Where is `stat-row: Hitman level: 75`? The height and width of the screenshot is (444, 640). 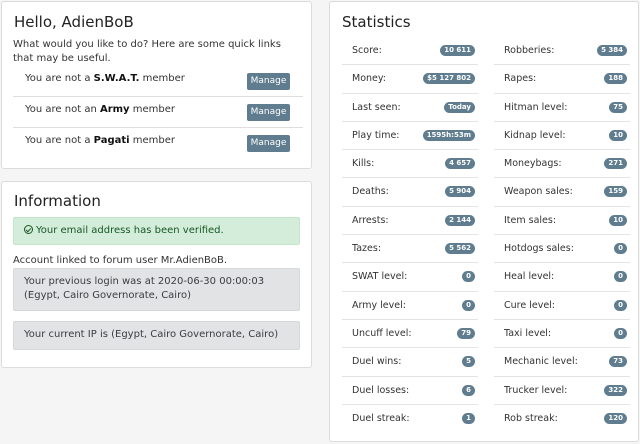
stat-row: Hitman level: 75 is located at coordinates (562, 108).